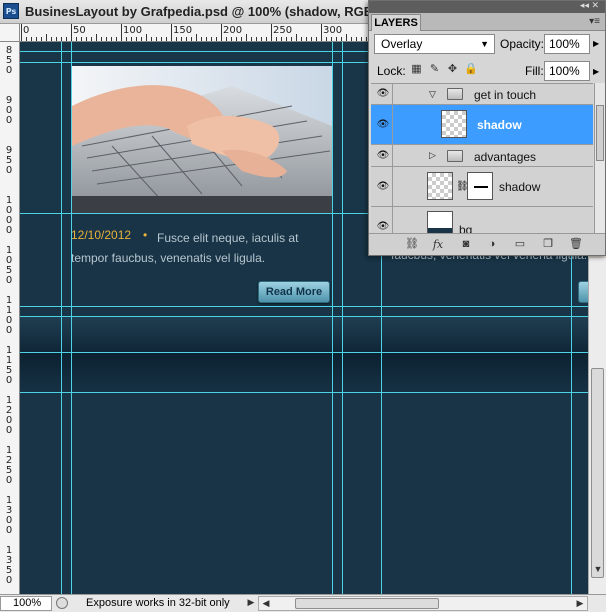 This screenshot has height=612, width=606. What do you see at coordinates (452, 69) in the screenshot?
I see `lock-position-icon: ✥` at bounding box center [452, 69].